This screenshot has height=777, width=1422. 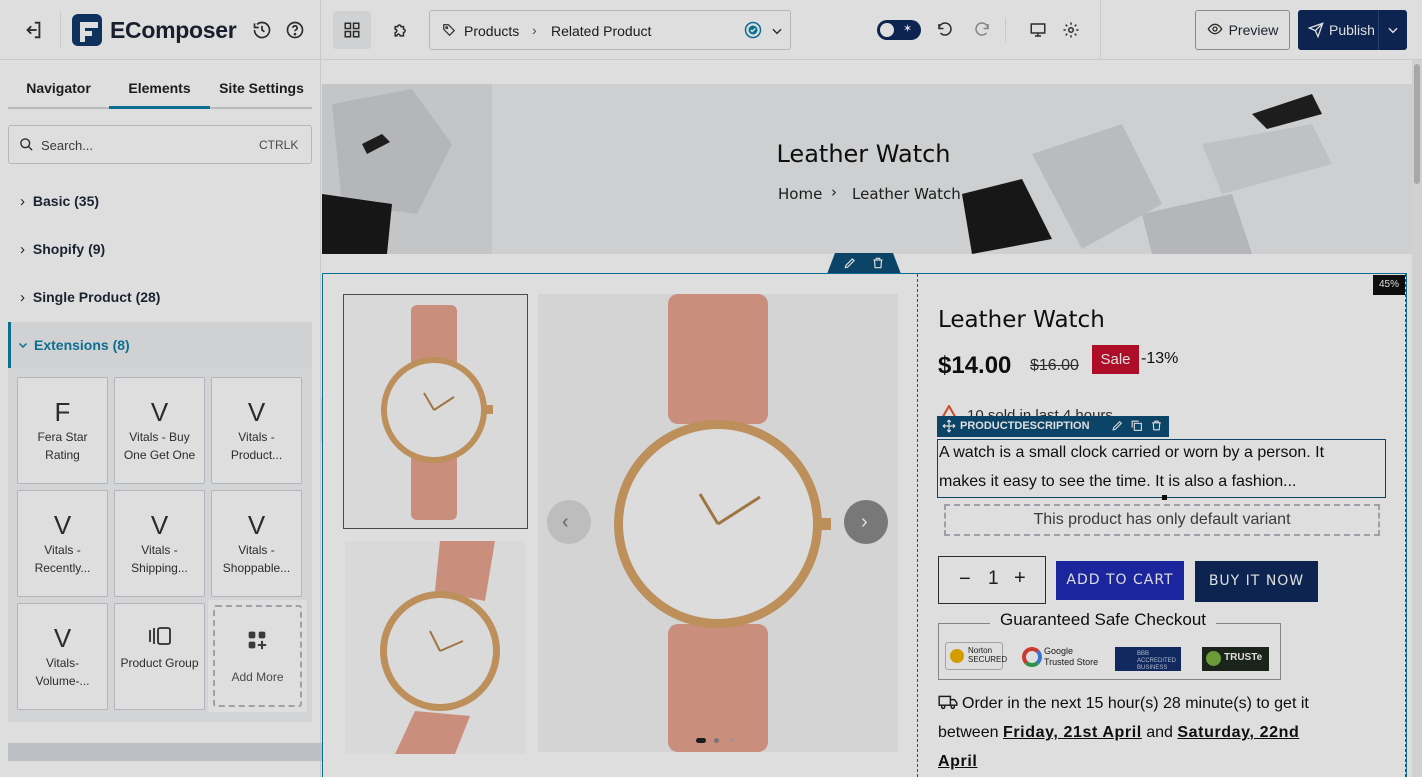 What do you see at coordinates (159, 446) in the screenshot?
I see `extension-label: Vitals - Buy One Get One` at bounding box center [159, 446].